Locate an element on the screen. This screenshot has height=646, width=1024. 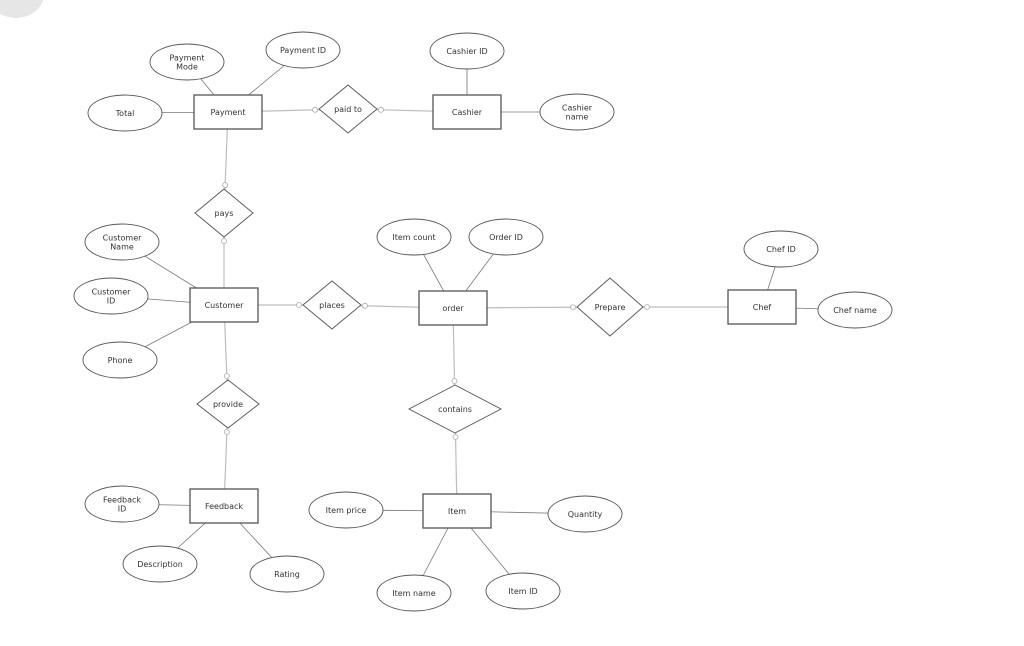
label: Order ID is located at coordinates (506, 237).